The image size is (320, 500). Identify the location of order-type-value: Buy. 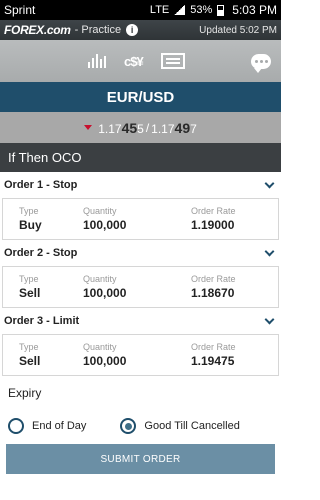
(30, 225).